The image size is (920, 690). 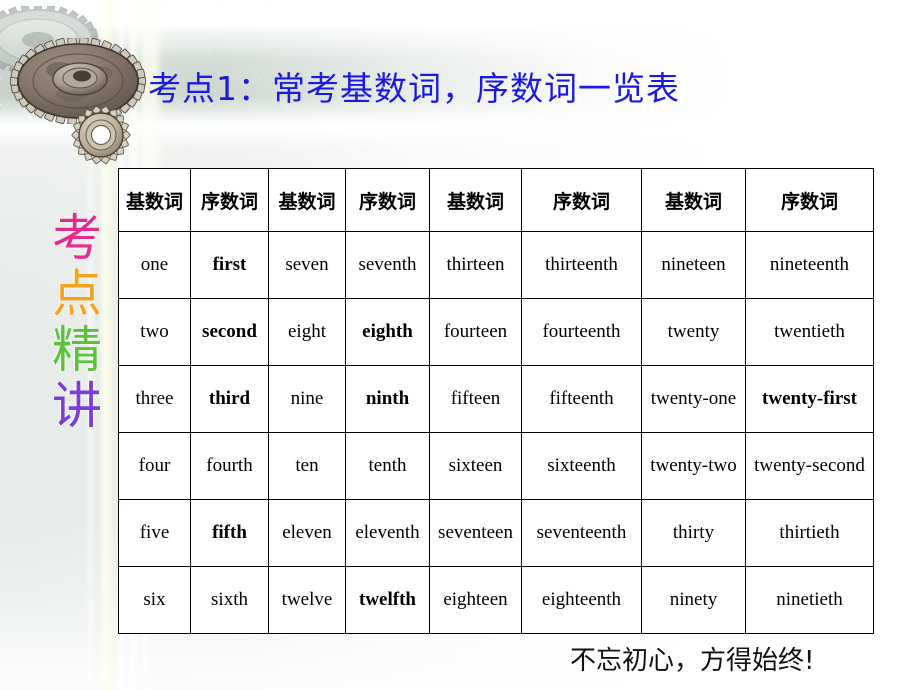 I want to click on table-cell-r0-c6: nineteen, so click(x=693, y=265).